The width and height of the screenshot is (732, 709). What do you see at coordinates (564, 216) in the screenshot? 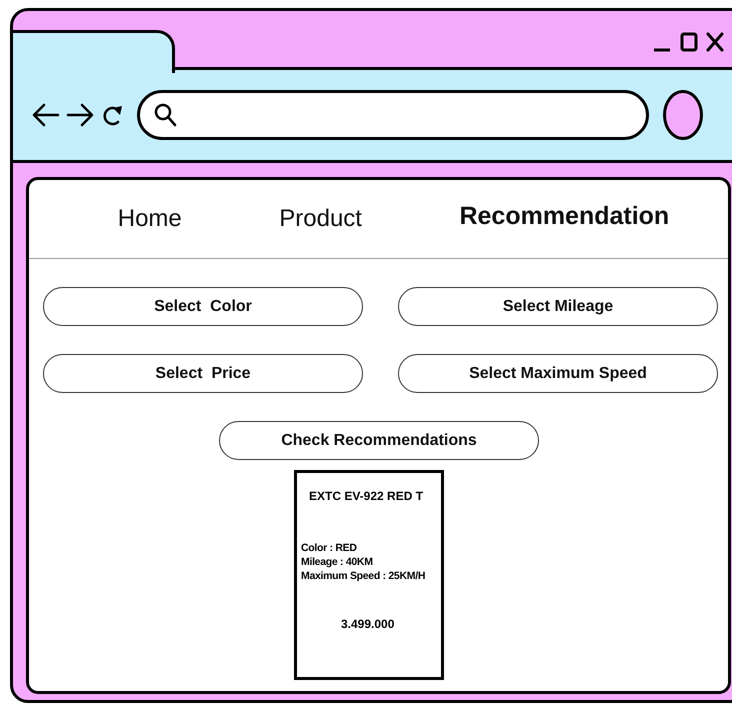
I see `nav-tab: Recommendation` at bounding box center [564, 216].